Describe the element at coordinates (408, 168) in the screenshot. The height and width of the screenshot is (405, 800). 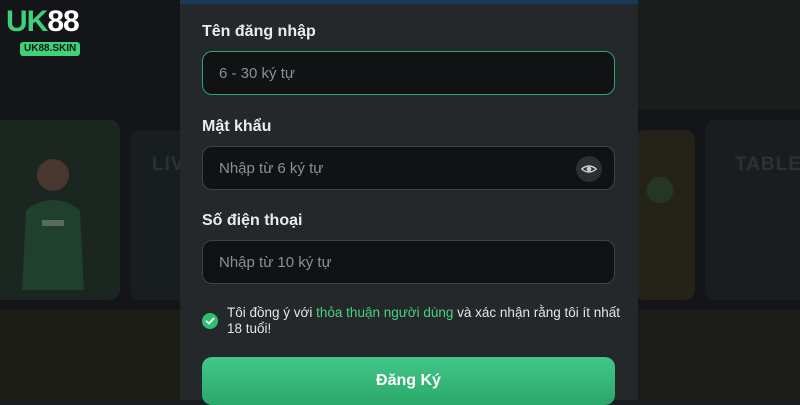
I see `password-input: Nhập từ 6 ký tự` at that location.